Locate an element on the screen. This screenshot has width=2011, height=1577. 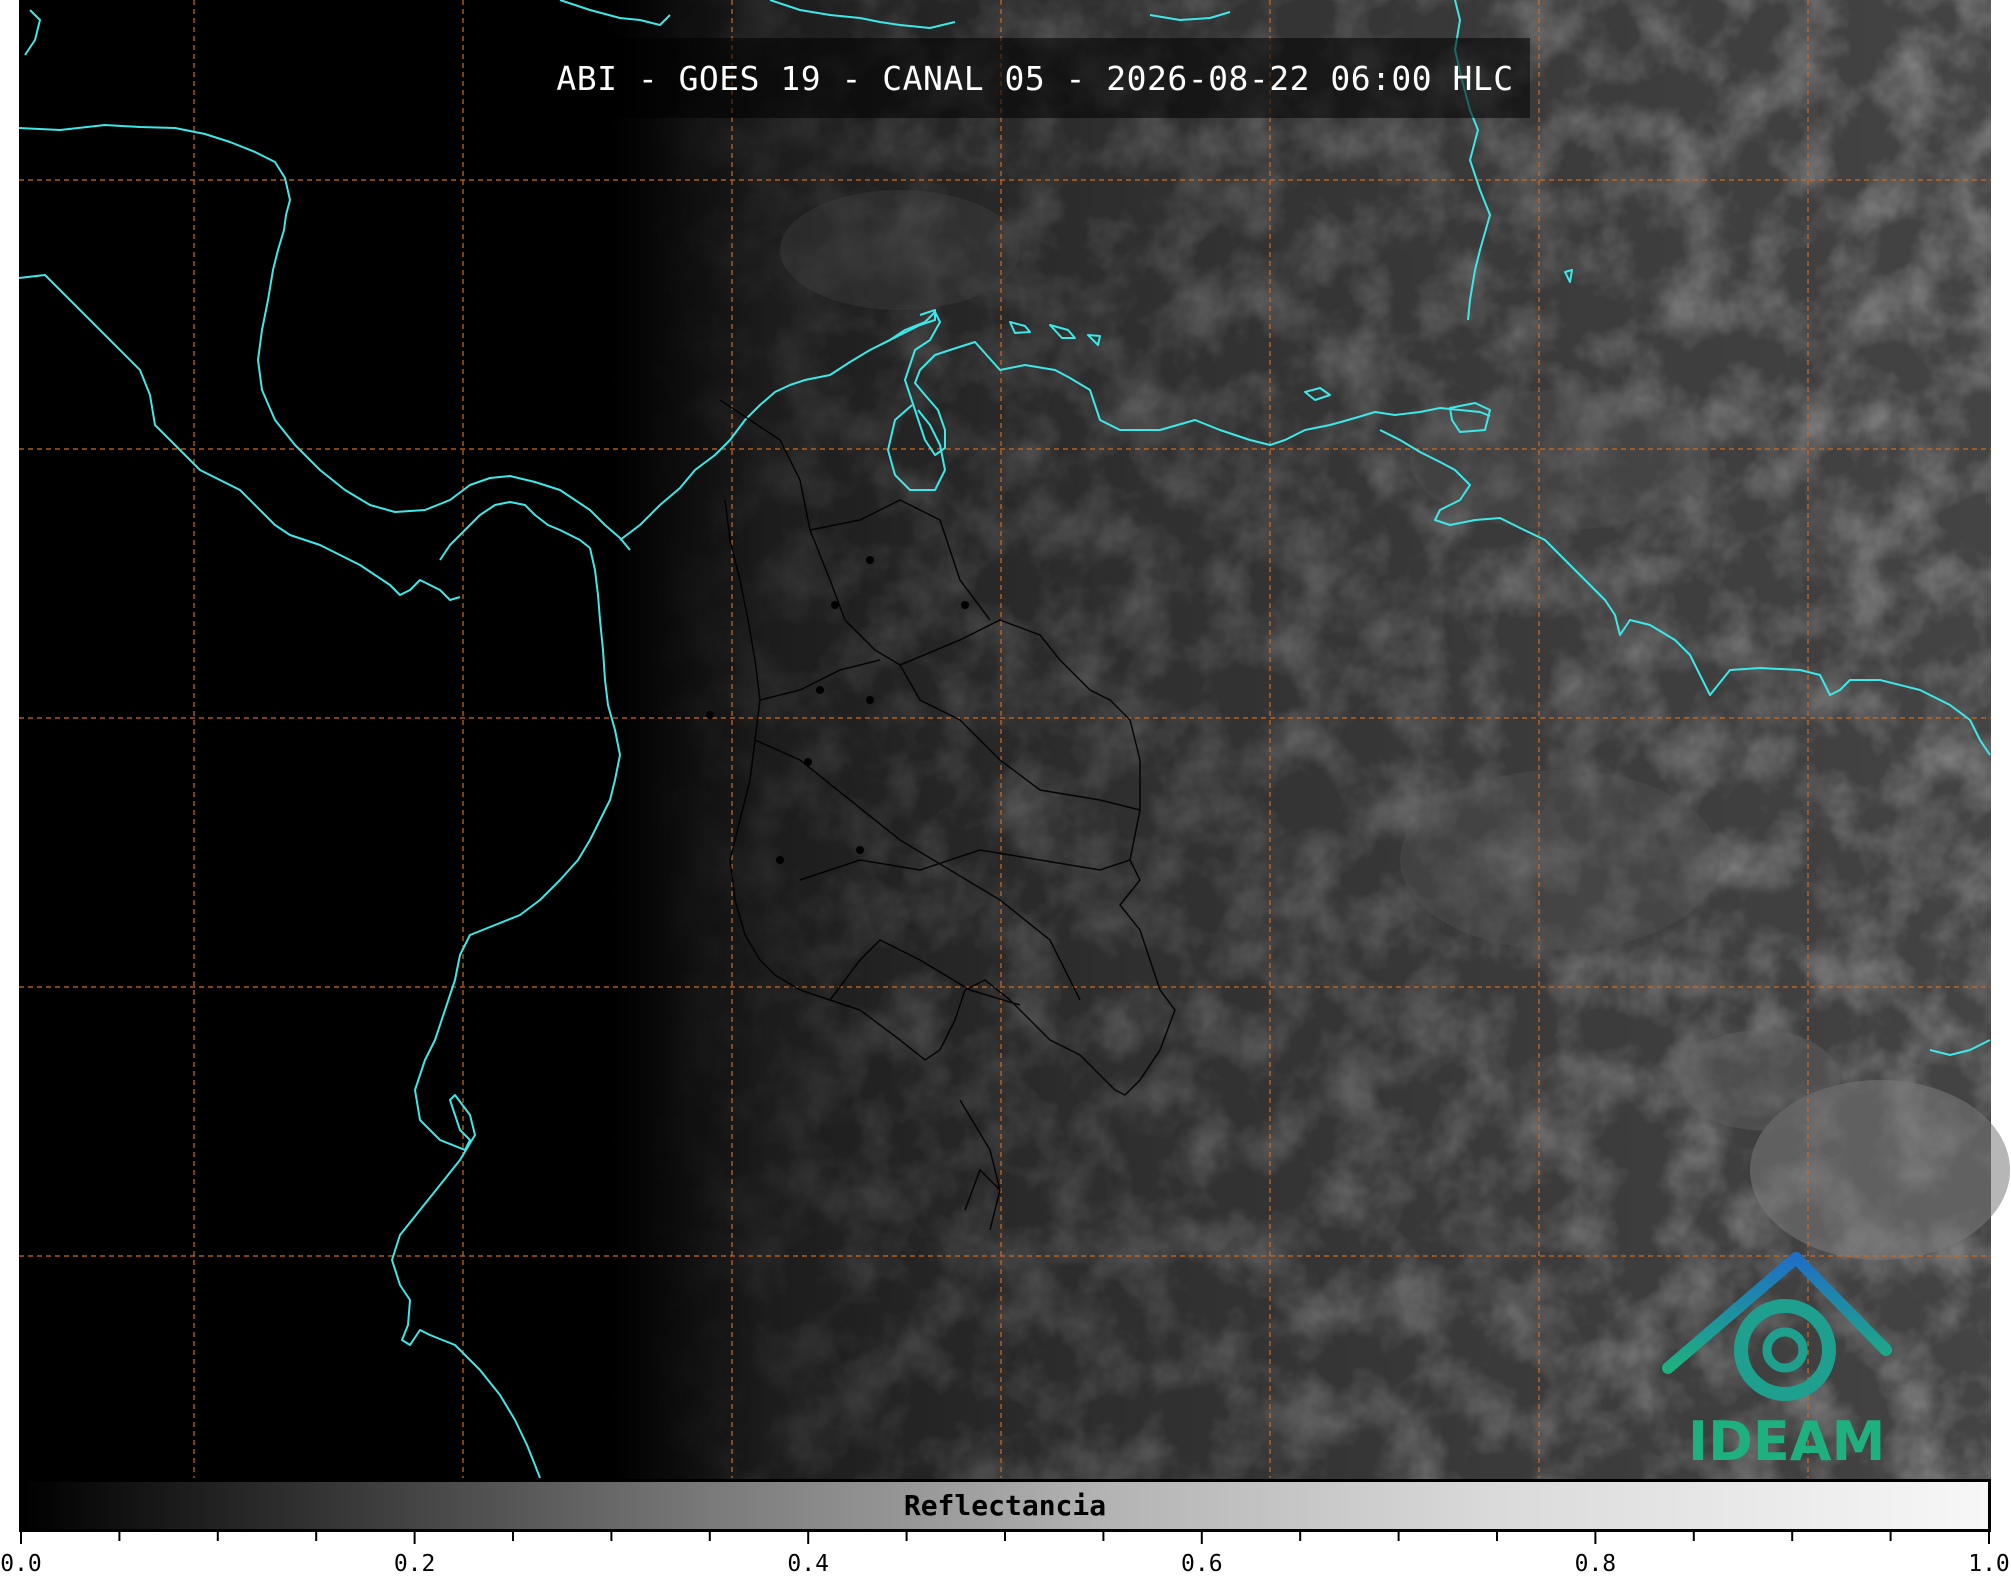
colorbar-ticks is located at coordinates (1005, 1538).